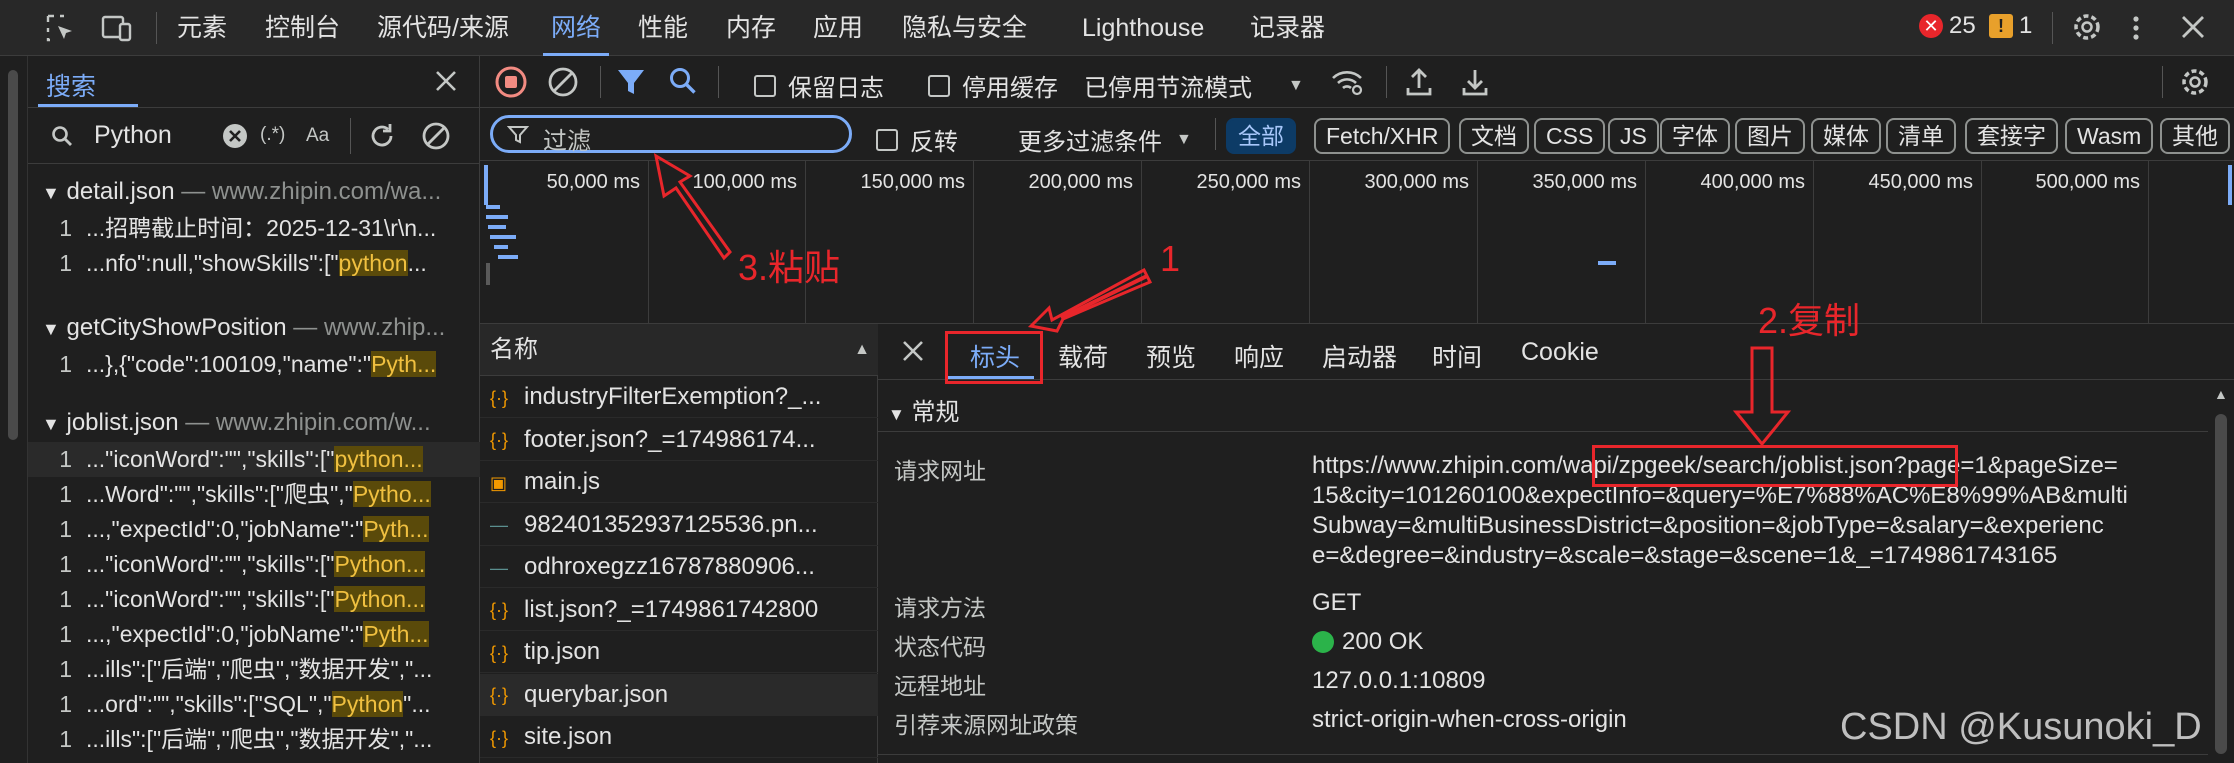 The width and height of the screenshot is (2234, 763). I want to click on annotation-step-2-copy: 2.复制, so click(1809, 320).